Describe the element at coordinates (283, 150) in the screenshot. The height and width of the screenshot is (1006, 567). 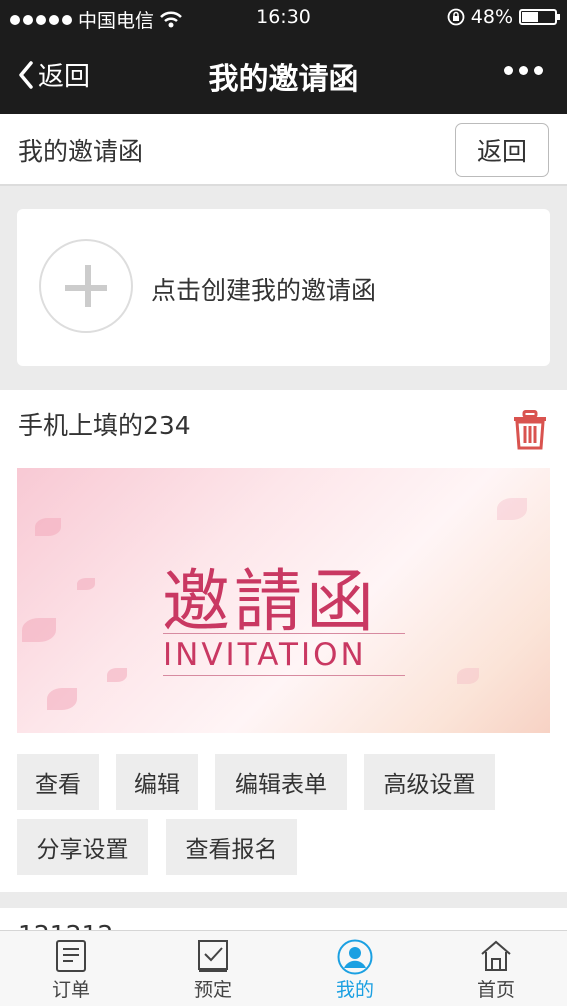
I see `page-header: 我的邀请函 返回` at that location.